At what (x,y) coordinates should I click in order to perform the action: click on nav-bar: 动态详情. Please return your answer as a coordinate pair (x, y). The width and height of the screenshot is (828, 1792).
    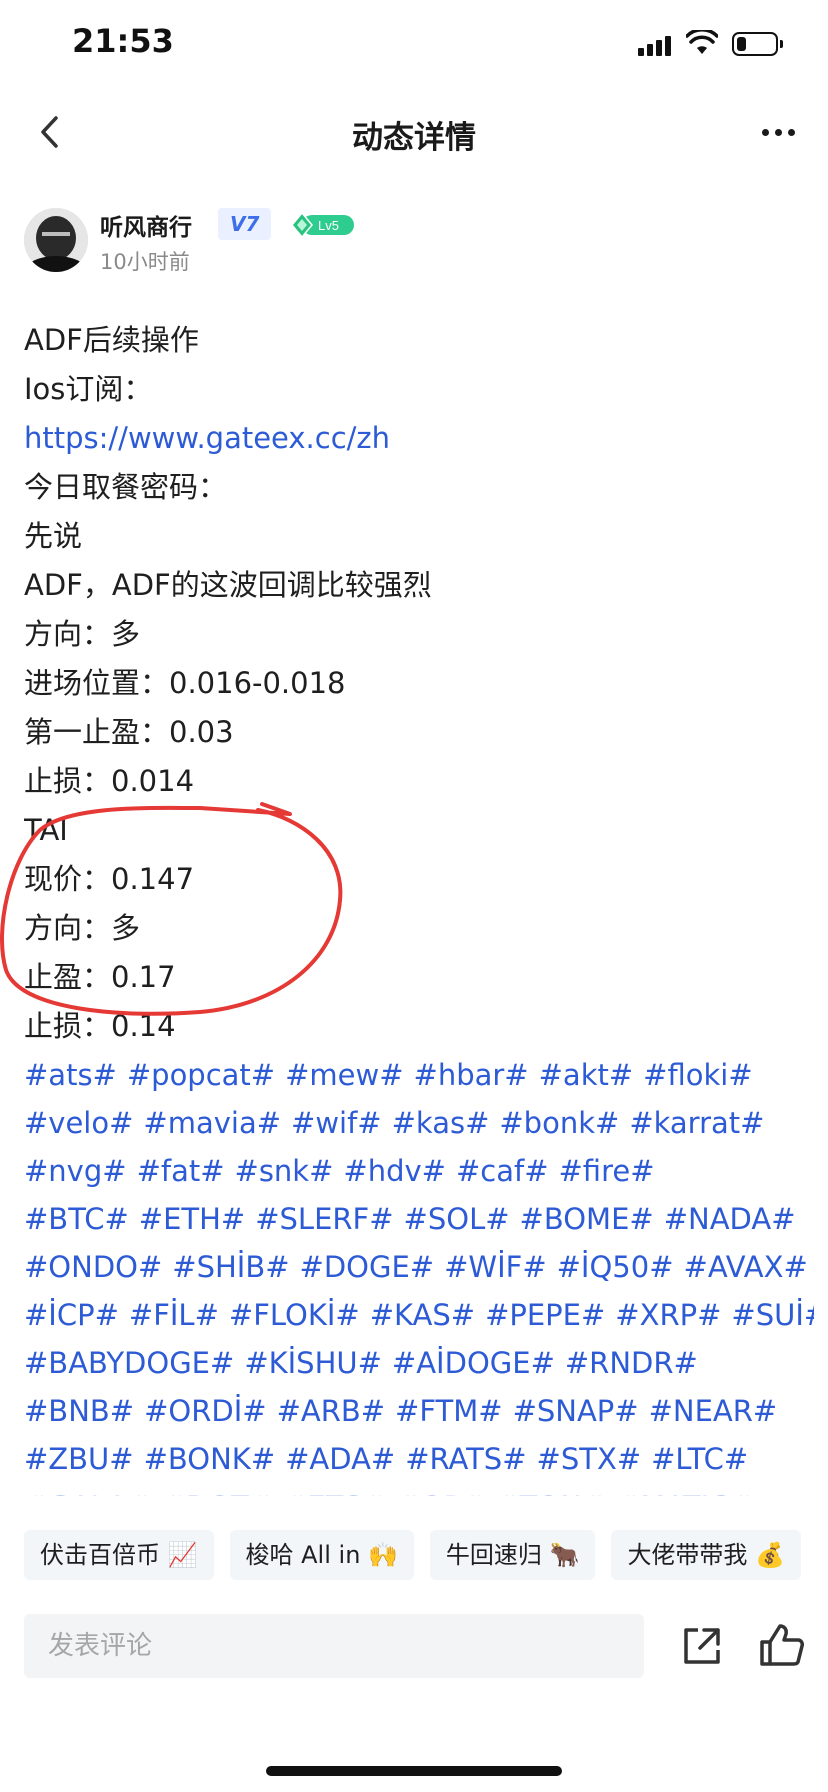
    Looking at the image, I should click on (414, 132).